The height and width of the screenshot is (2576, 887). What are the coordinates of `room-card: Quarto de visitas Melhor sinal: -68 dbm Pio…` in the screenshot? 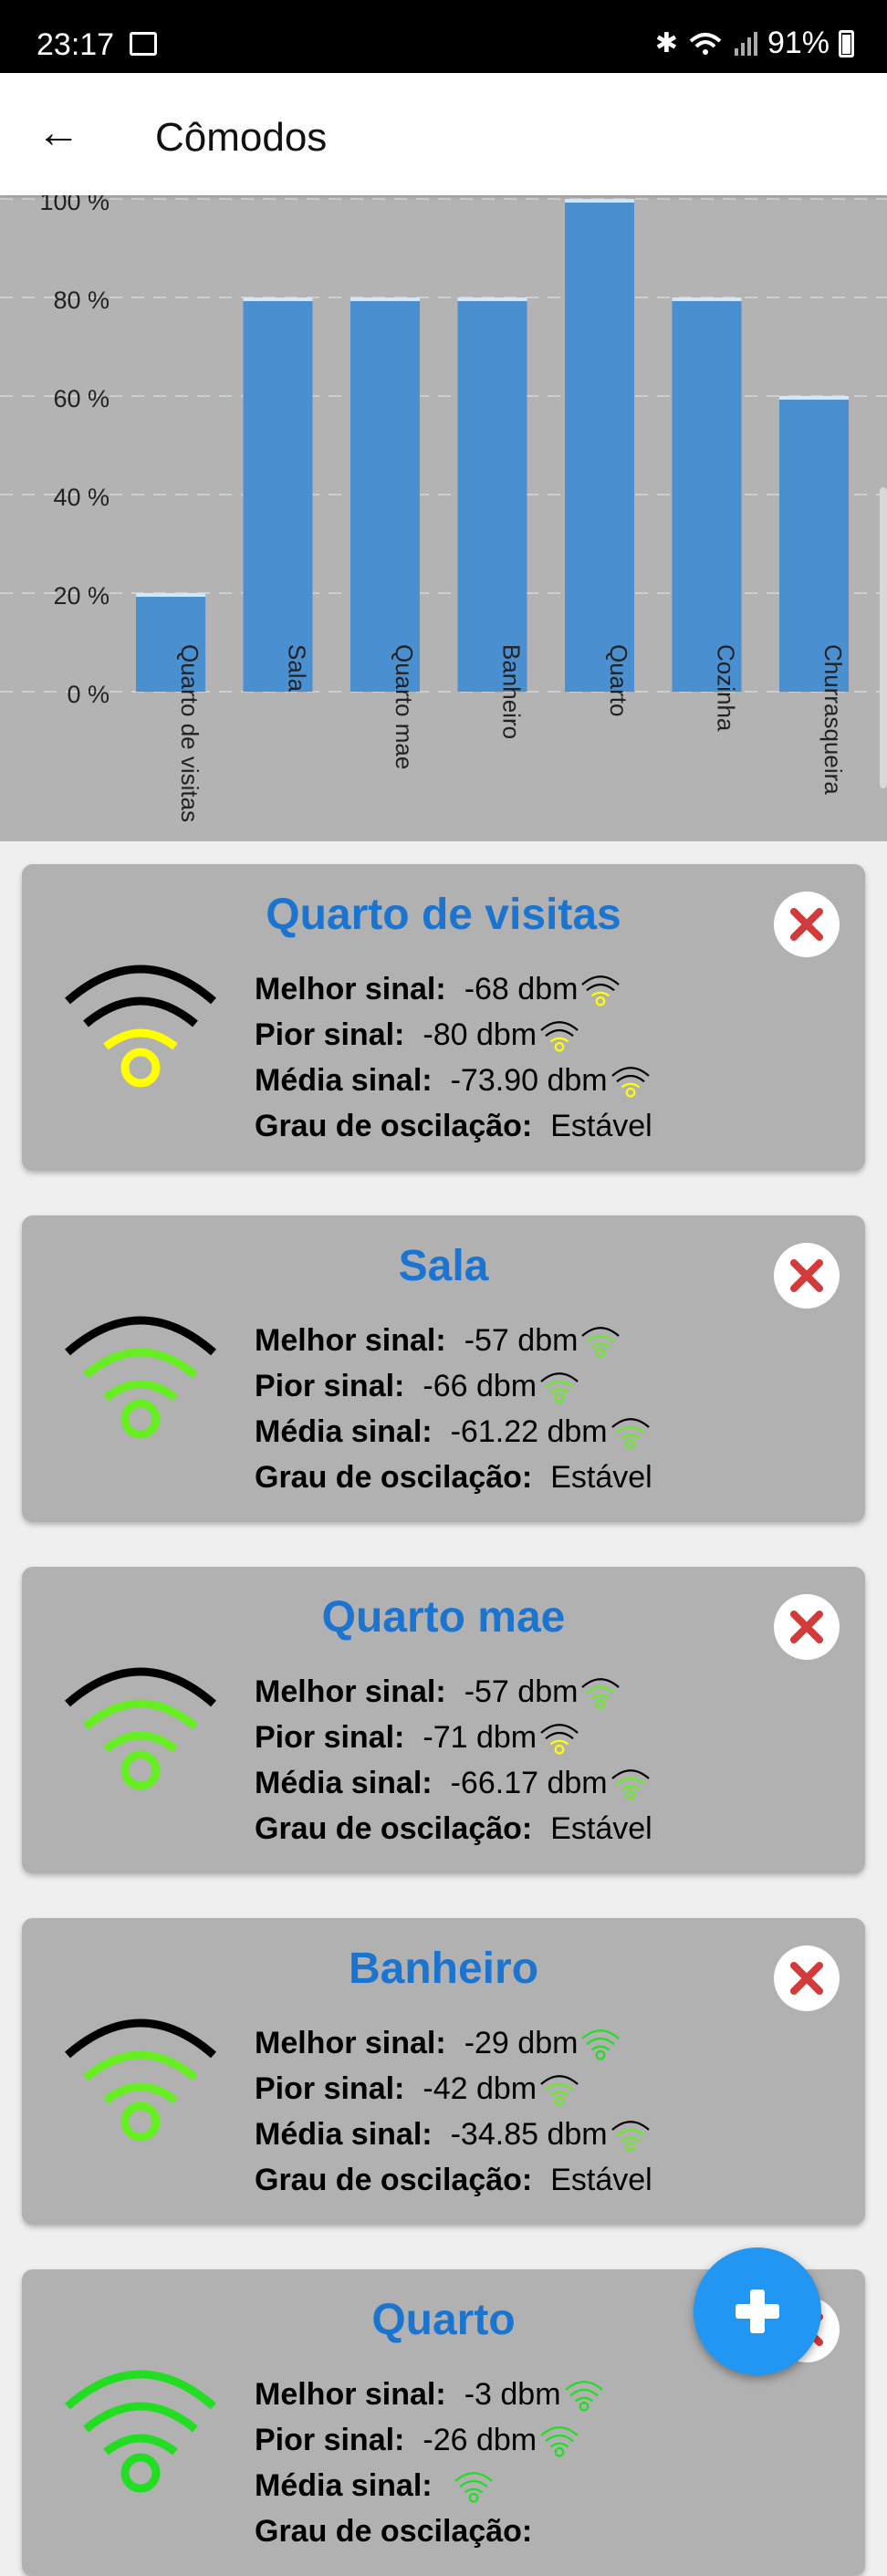 It's located at (443, 1017).